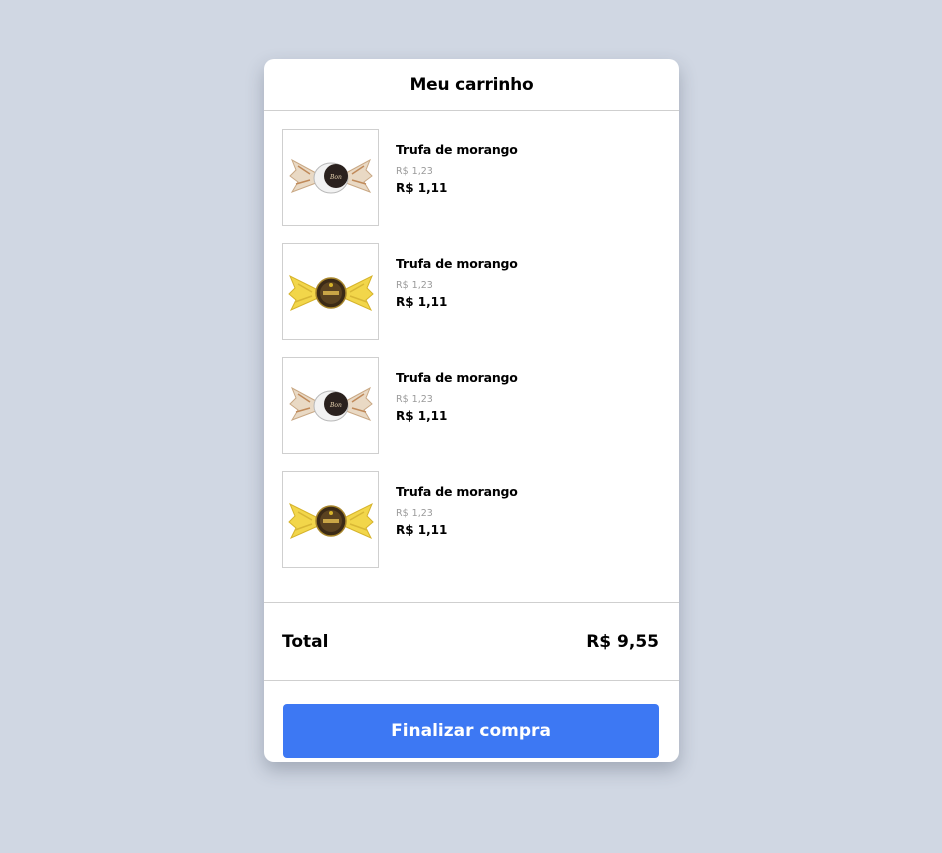 This screenshot has height=853, width=942. I want to click on checkout-area: Finalizar compra, so click(471, 719).